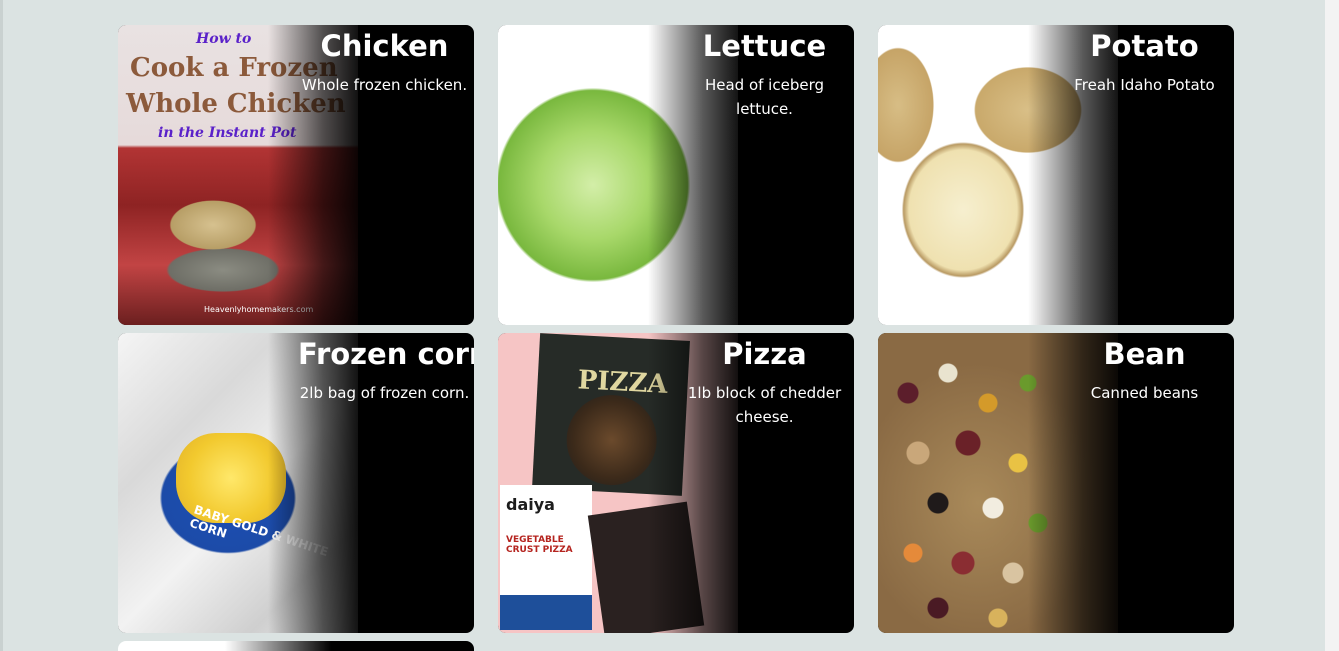 The image size is (1339, 651). What do you see at coordinates (384, 85) in the screenshot?
I see `card-description: Whole frozen chicken.` at bounding box center [384, 85].